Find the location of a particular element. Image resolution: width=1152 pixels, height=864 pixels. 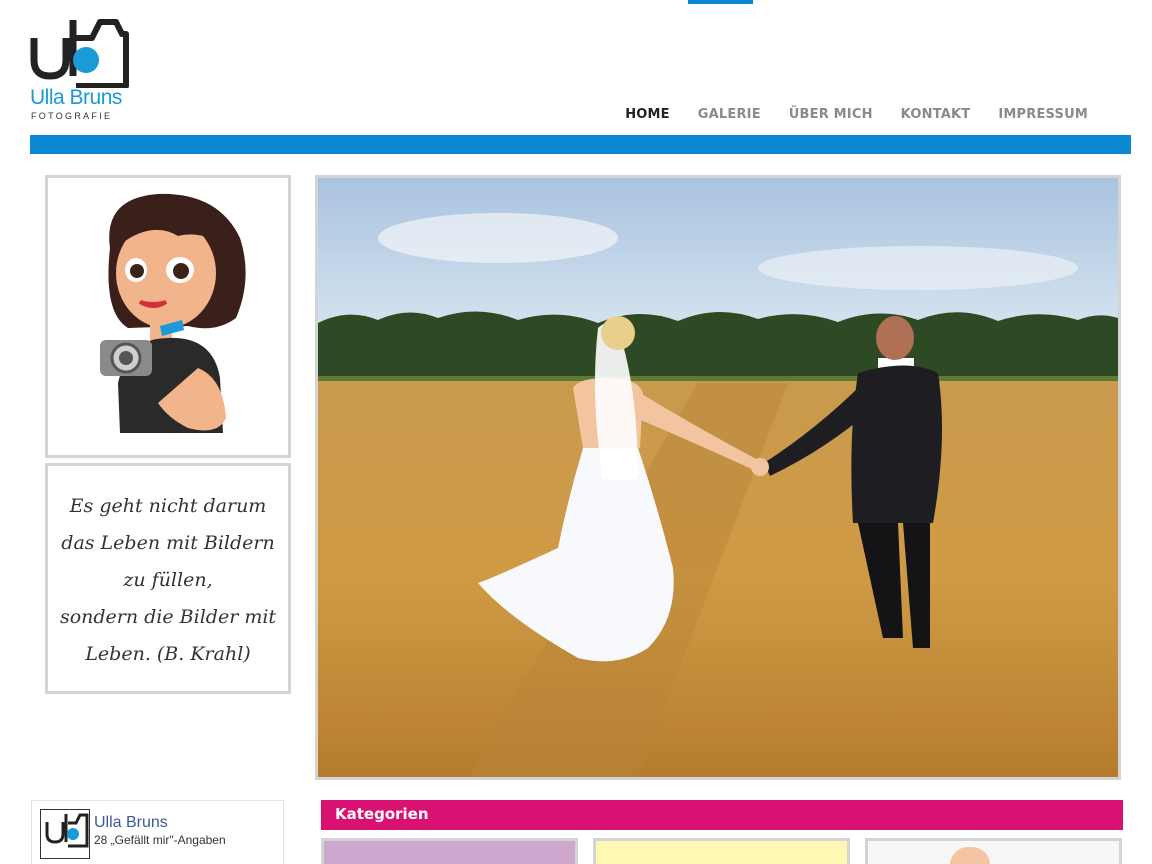

photographer-woman-illustration-icon is located at coordinates (173, 313).